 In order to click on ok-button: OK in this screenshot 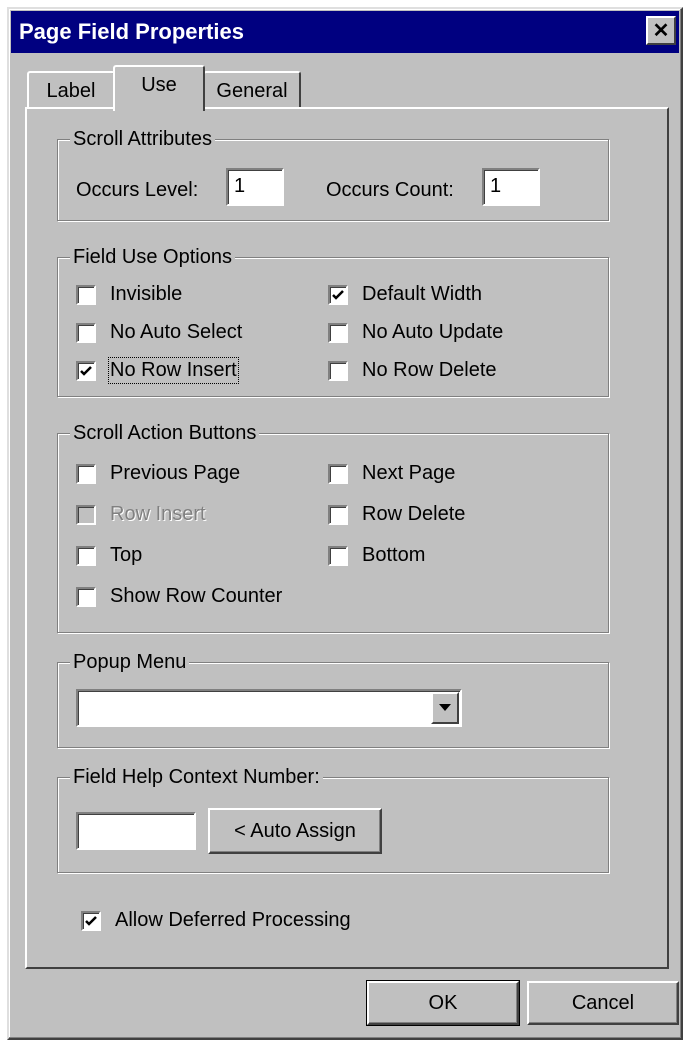, I will do `click(443, 1003)`.